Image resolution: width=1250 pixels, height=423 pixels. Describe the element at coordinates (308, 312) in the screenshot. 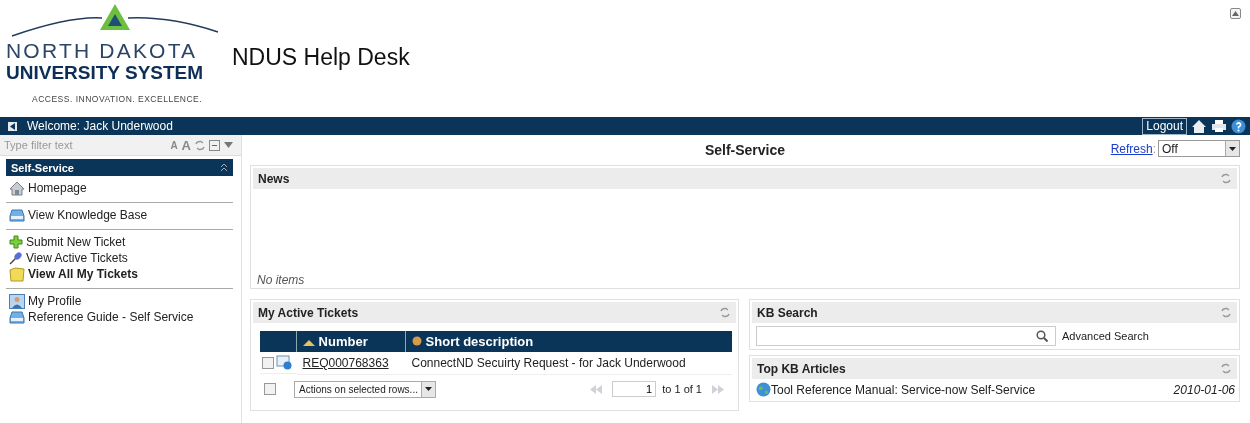

I see `panel-title: My Active Tickets` at that location.